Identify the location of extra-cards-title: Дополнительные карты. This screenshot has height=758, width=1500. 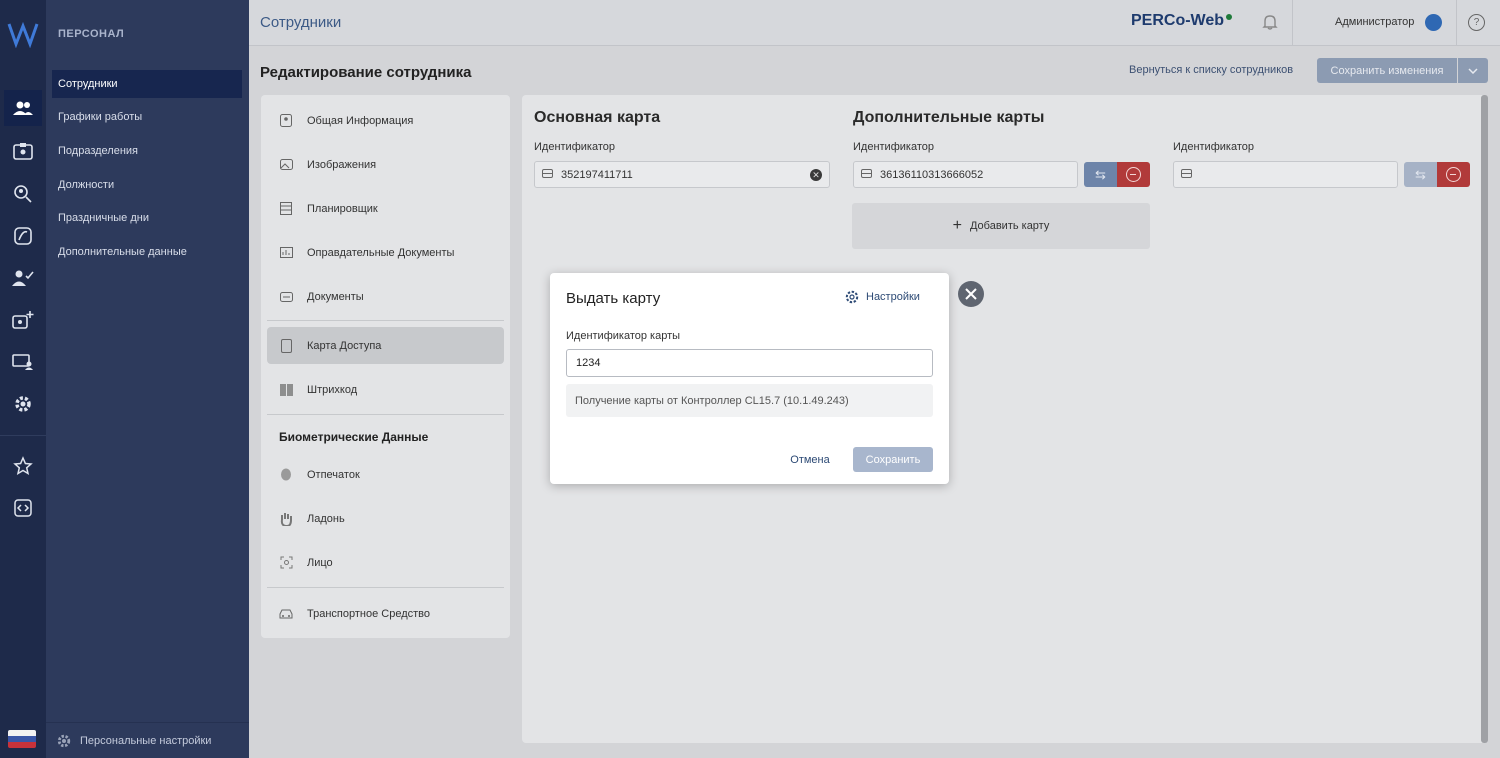
(949, 117).